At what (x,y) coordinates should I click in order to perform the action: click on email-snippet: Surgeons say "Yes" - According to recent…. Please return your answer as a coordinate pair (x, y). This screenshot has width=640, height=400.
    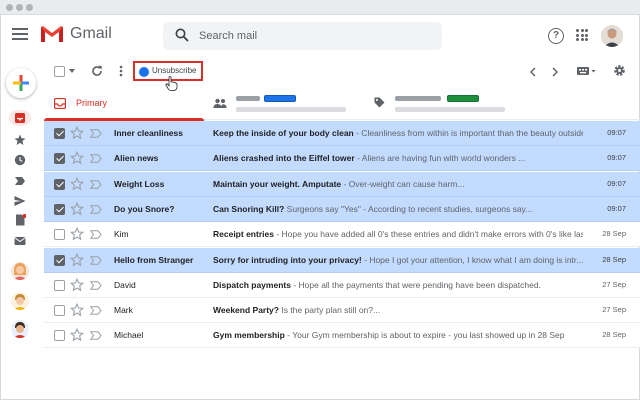
    Looking at the image, I should click on (408, 208).